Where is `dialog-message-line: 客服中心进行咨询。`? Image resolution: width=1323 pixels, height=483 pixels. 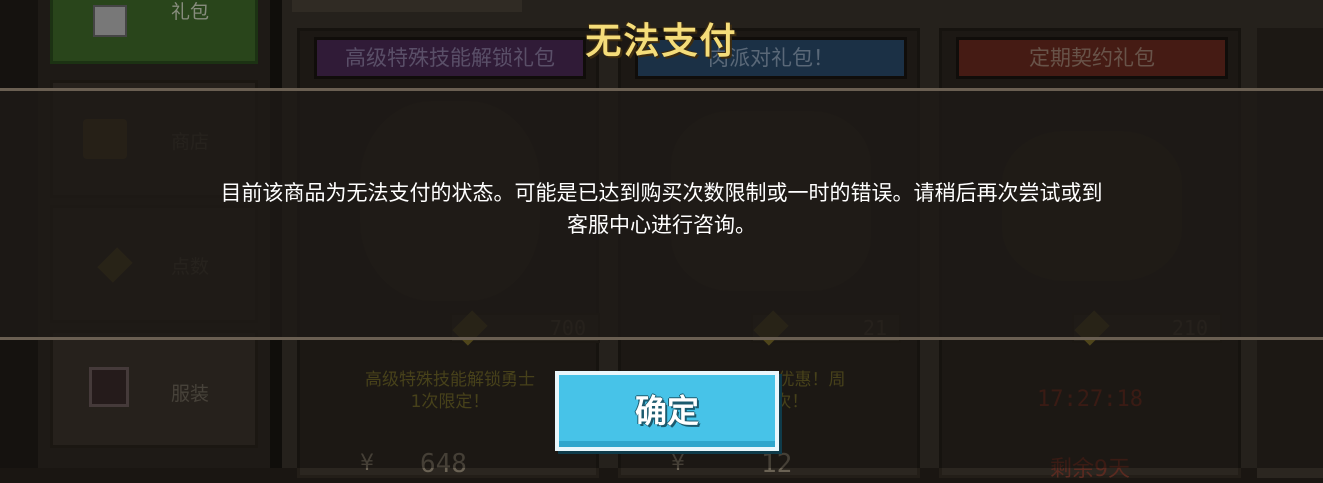
dialog-message-line: 客服中心进行咨询。 is located at coordinates (661, 225).